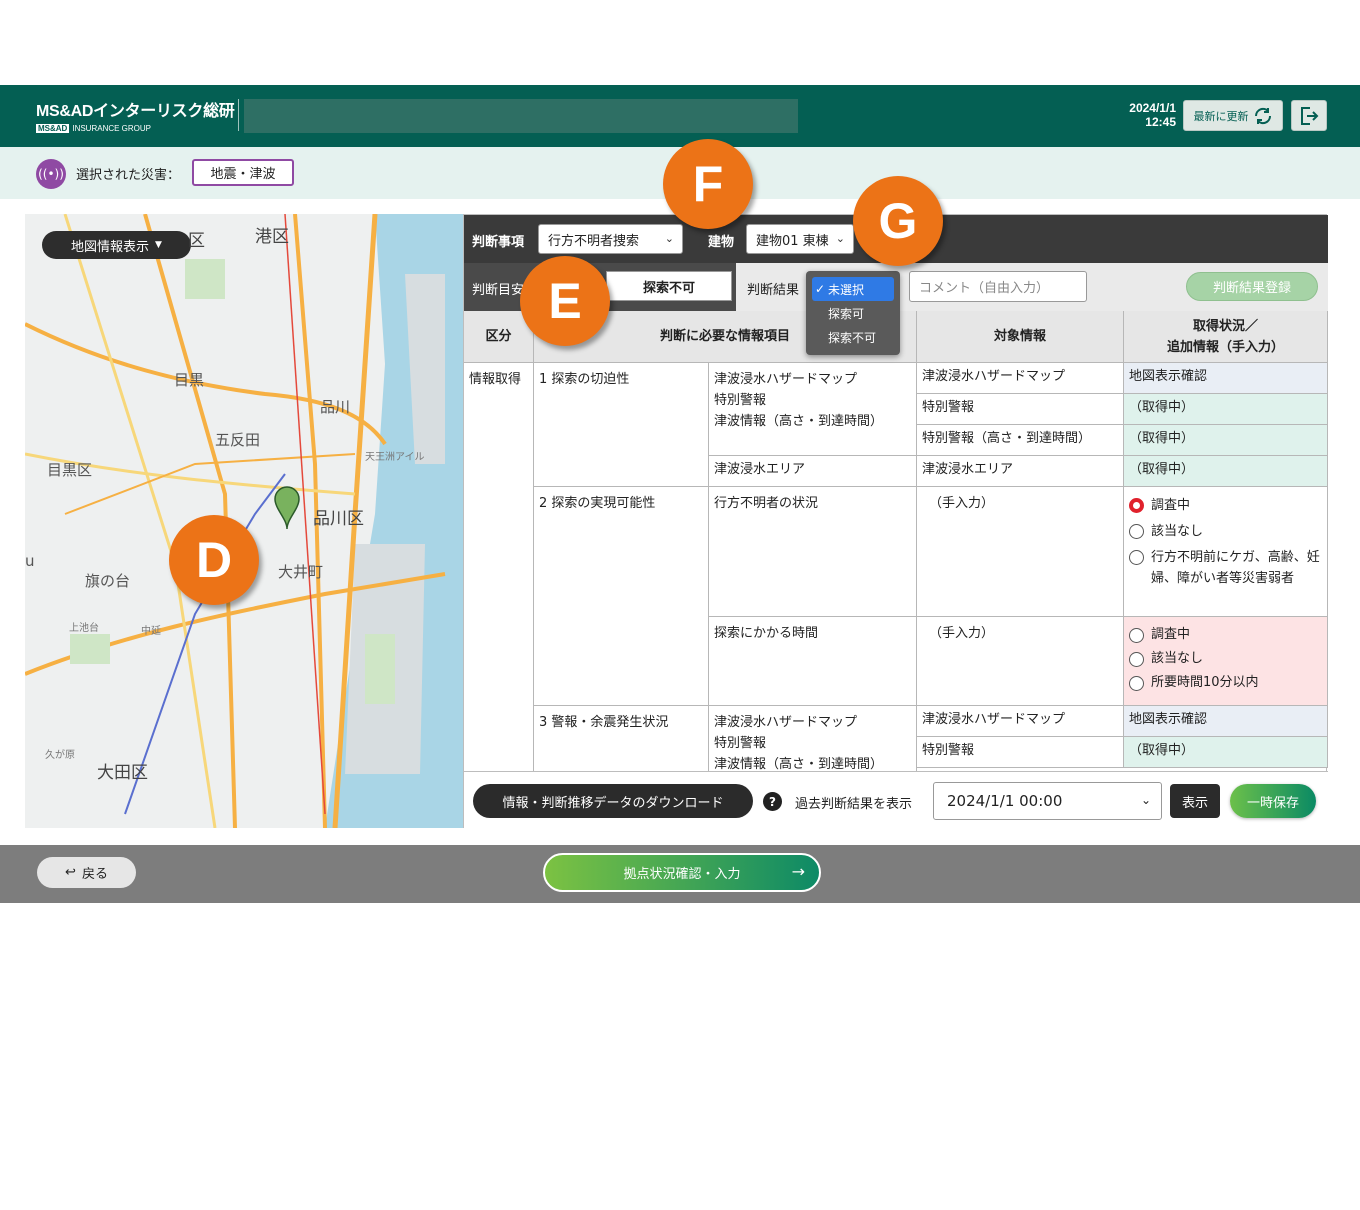 The height and width of the screenshot is (1210, 1360). What do you see at coordinates (594, 241) in the screenshot?
I see `judgment-item-value: 行方不明者捜索` at bounding box center [594, 241].